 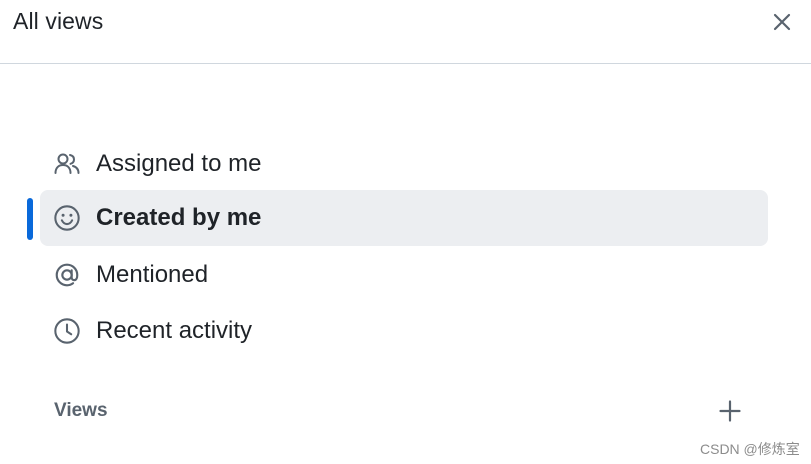 I want to click on dialog-title: All views, so click(x=58, y=21).